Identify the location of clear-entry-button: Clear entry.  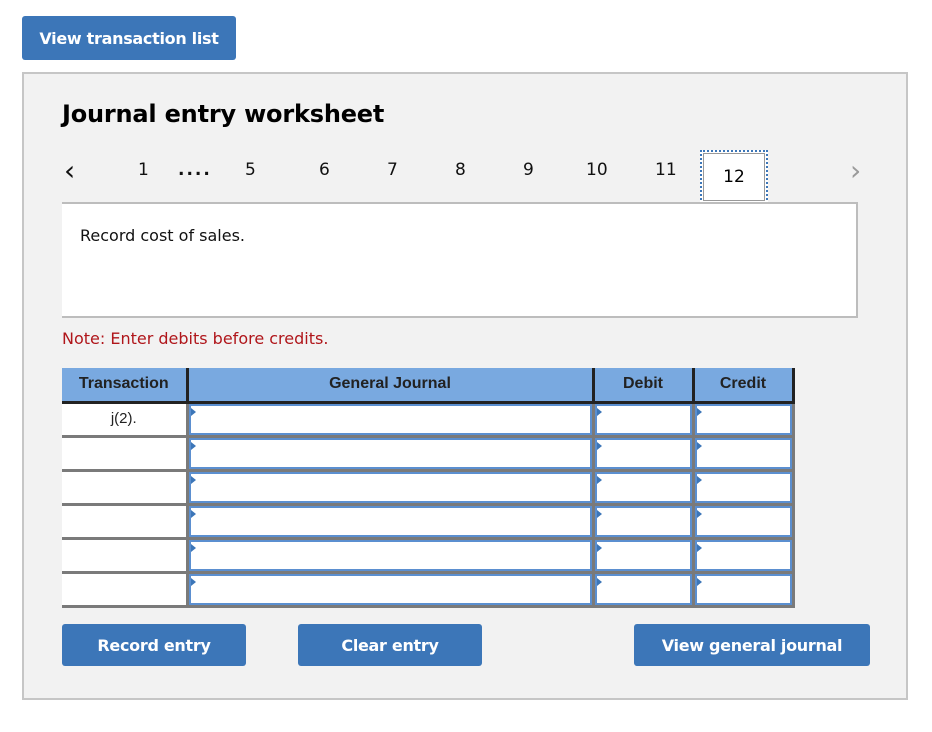
(390, 645).